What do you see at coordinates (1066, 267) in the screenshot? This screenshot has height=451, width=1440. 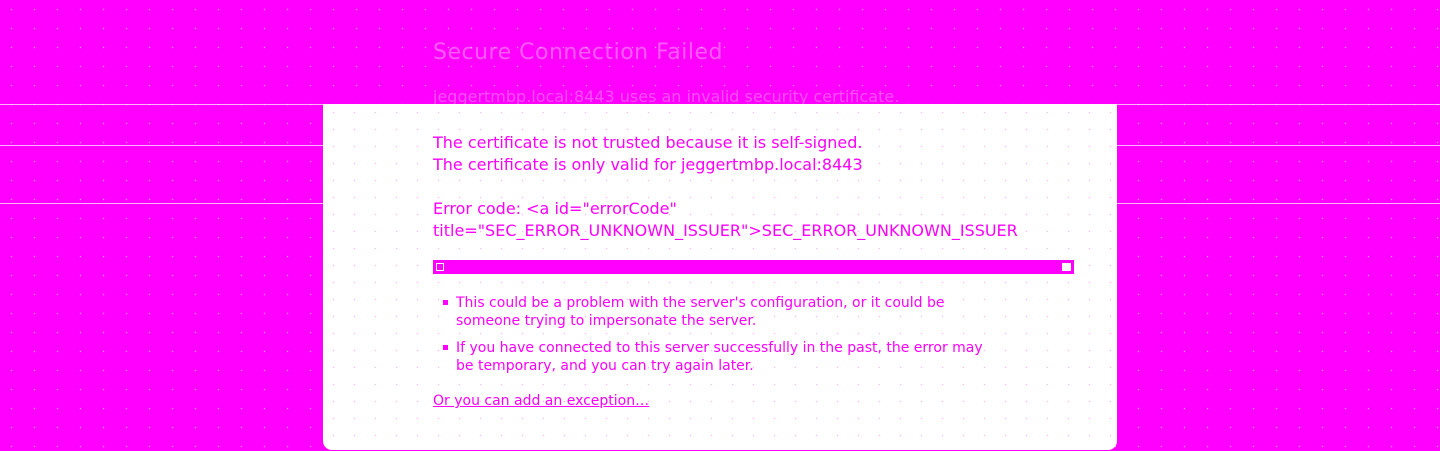 I see `scroll-right-arrow-icon` at bounding box center [1066, 267].